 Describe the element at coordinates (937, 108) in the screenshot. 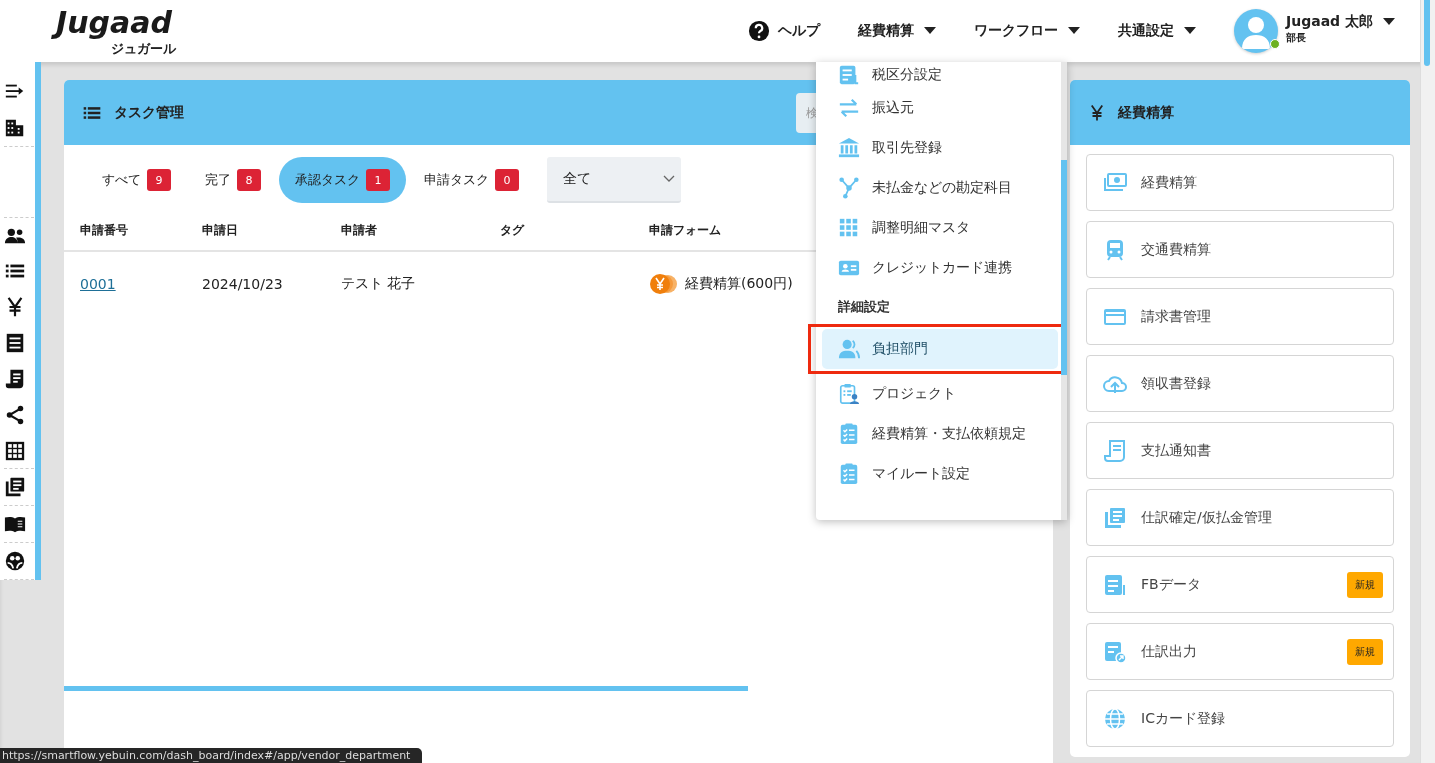

I see `menu-item: 振込元` at that location.